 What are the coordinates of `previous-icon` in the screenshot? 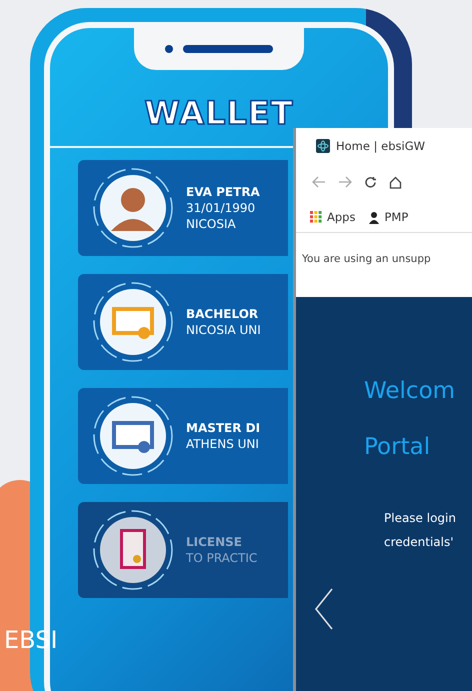 It's located at (324, 609).